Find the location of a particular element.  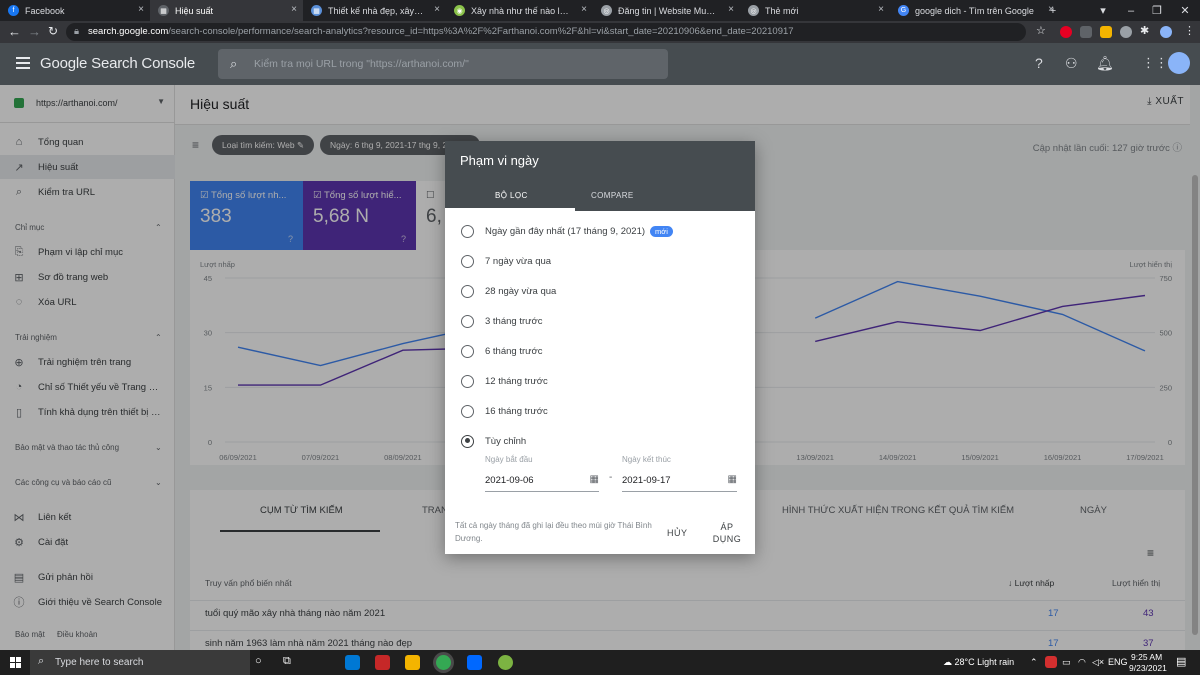

option-label: 6 tháng trước is located at coordinates (514, 351).